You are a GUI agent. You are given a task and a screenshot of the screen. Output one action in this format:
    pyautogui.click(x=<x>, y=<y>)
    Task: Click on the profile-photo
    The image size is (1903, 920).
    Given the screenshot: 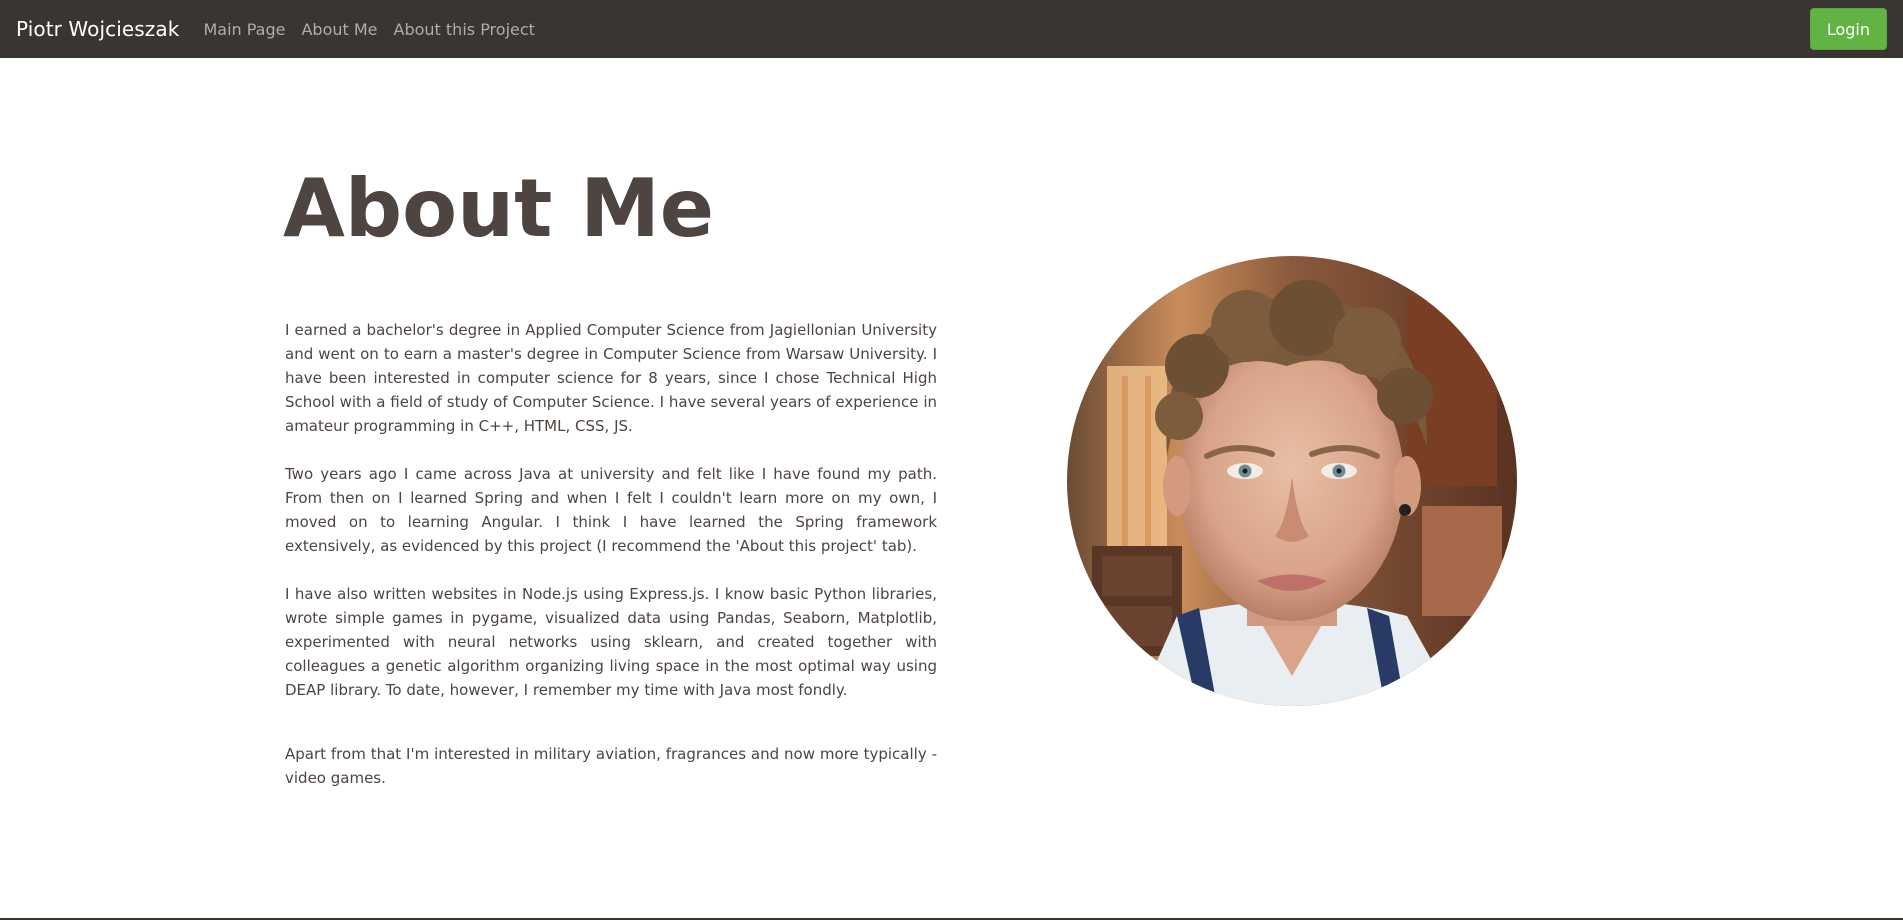 What is the action you would take?
    pyautogui.click(x=1292, y=481)
    